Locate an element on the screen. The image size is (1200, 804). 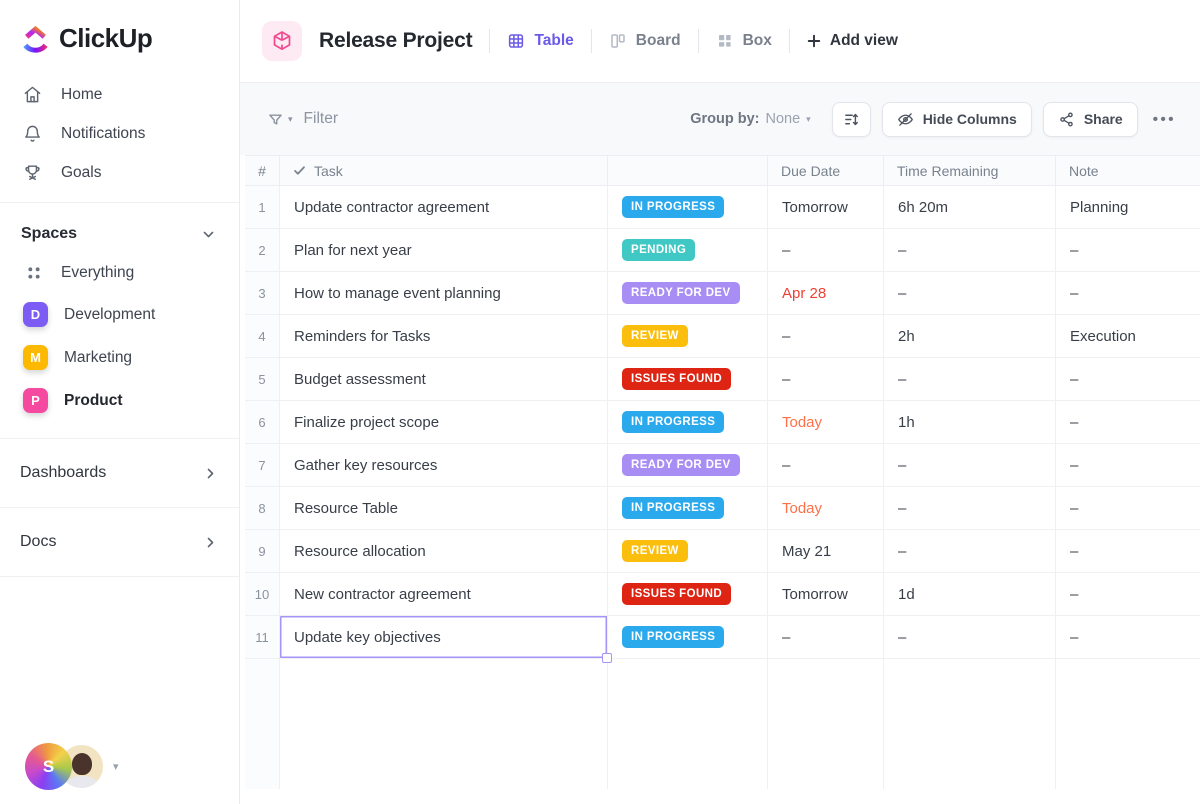
column-header-time-remaining: Time Remaining is located at coordinates (970, 170).